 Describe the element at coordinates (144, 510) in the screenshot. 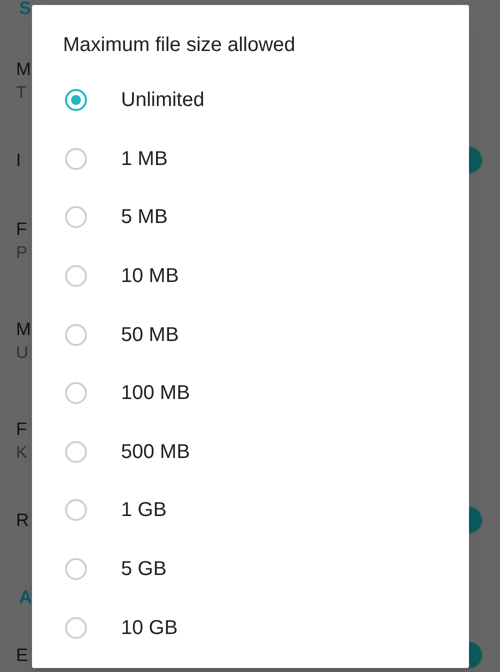

I see `option-label: 1 GB` at that location.